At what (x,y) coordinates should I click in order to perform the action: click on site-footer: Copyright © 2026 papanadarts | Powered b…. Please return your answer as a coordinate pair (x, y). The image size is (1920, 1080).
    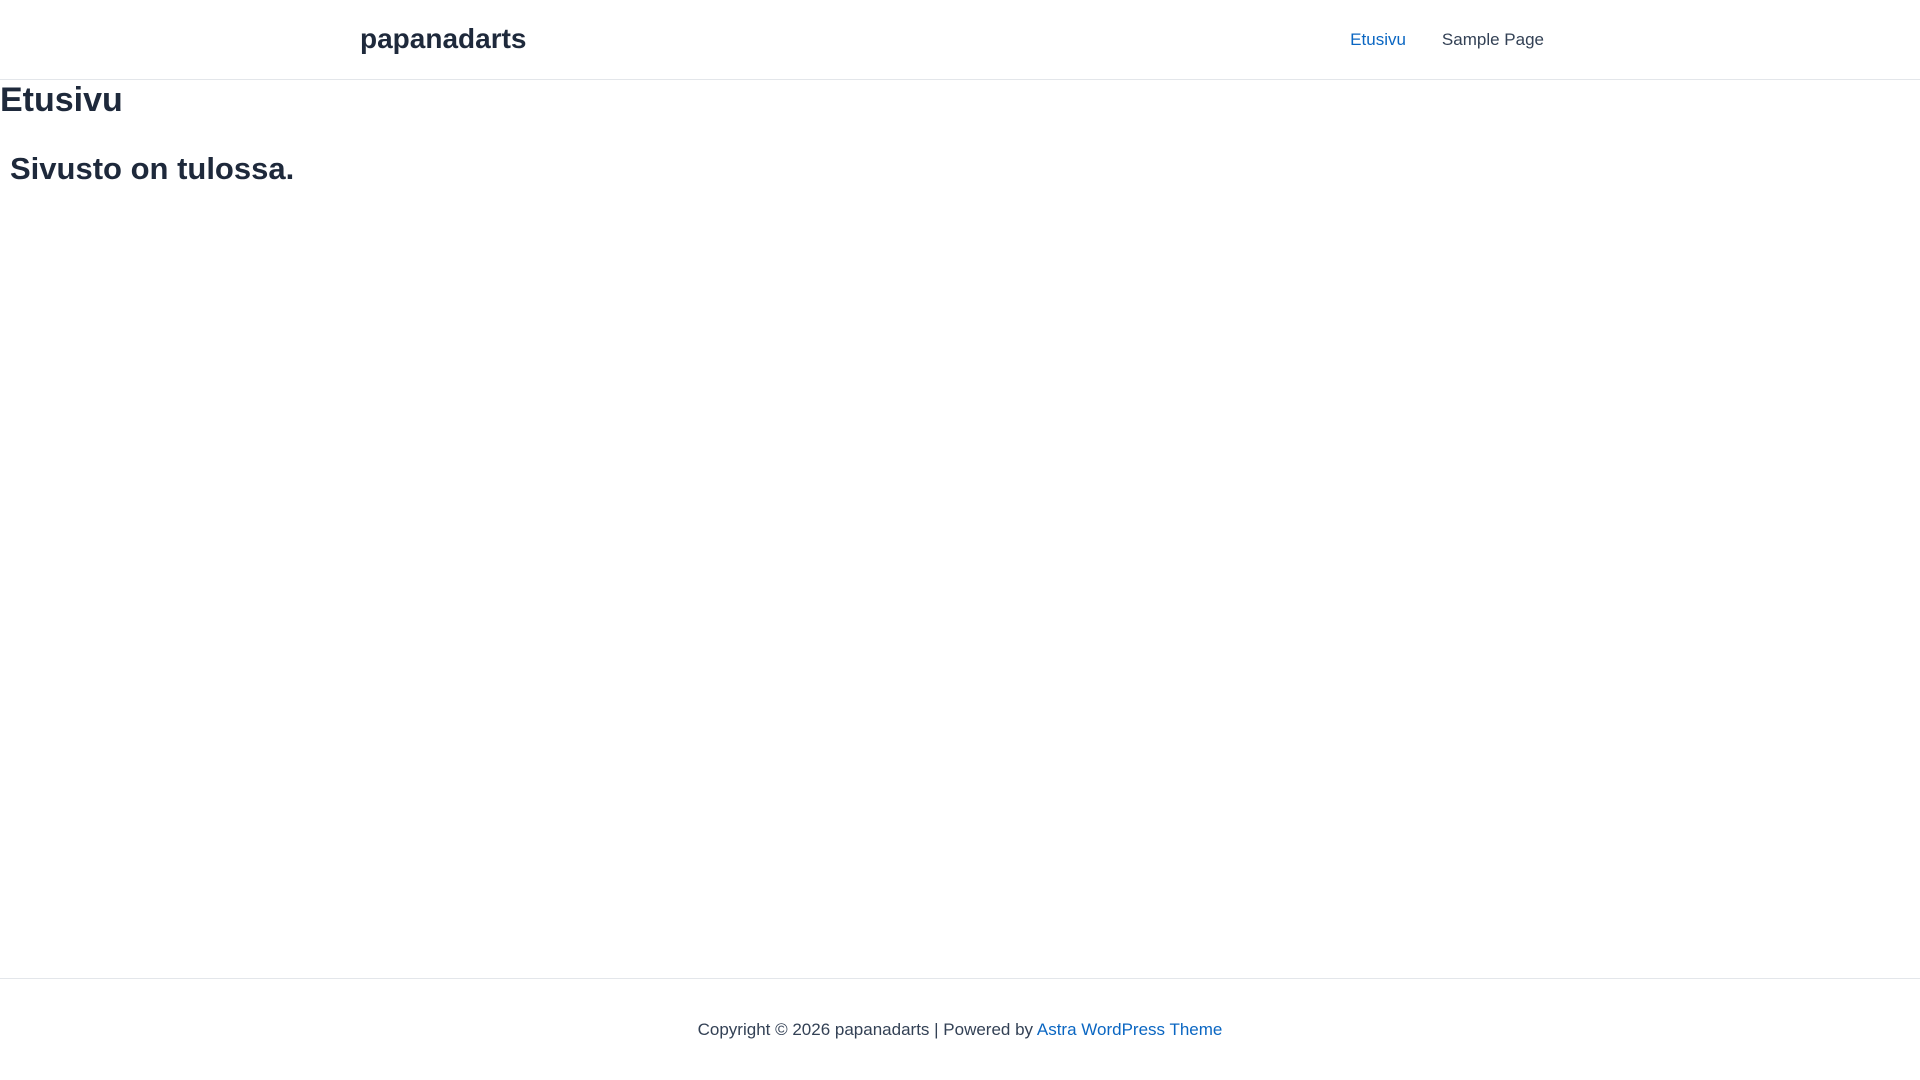
    Looking at the image, I should click on (960, 1029).